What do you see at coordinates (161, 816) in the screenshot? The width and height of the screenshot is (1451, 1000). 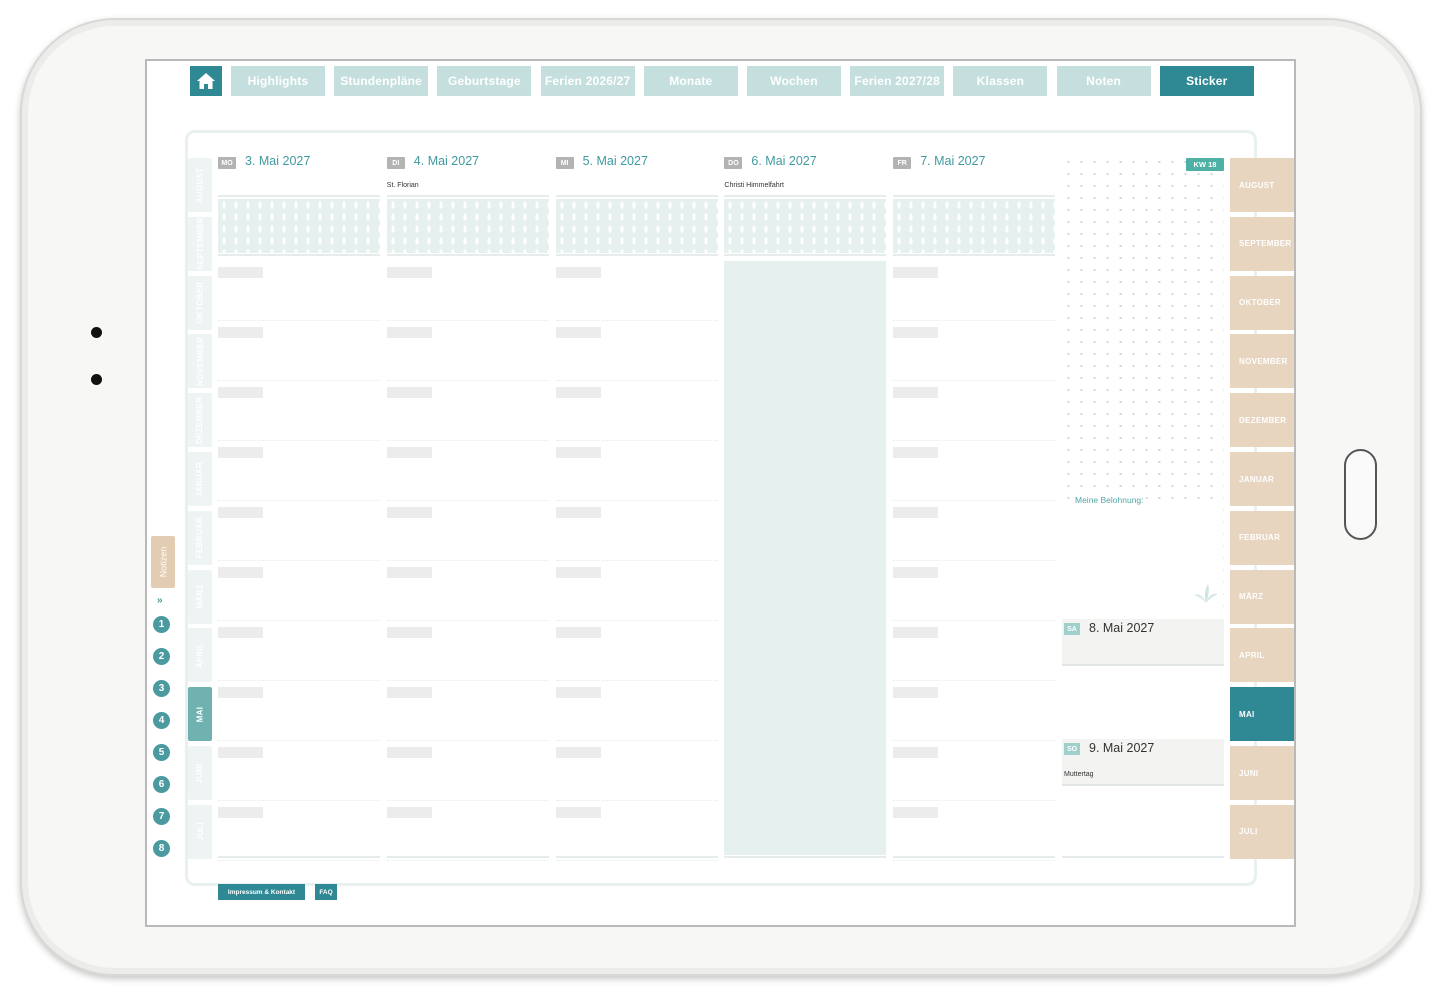 I see `notes-page-7: 7` at bounding box center [161, 816].